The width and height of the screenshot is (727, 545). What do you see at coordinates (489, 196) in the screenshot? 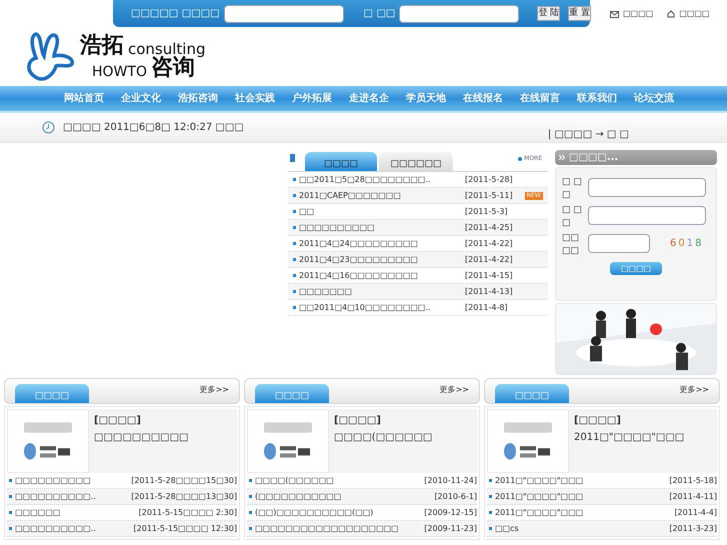
I see `news-date: [2011-5-11]` at bounding box center [489, 196].